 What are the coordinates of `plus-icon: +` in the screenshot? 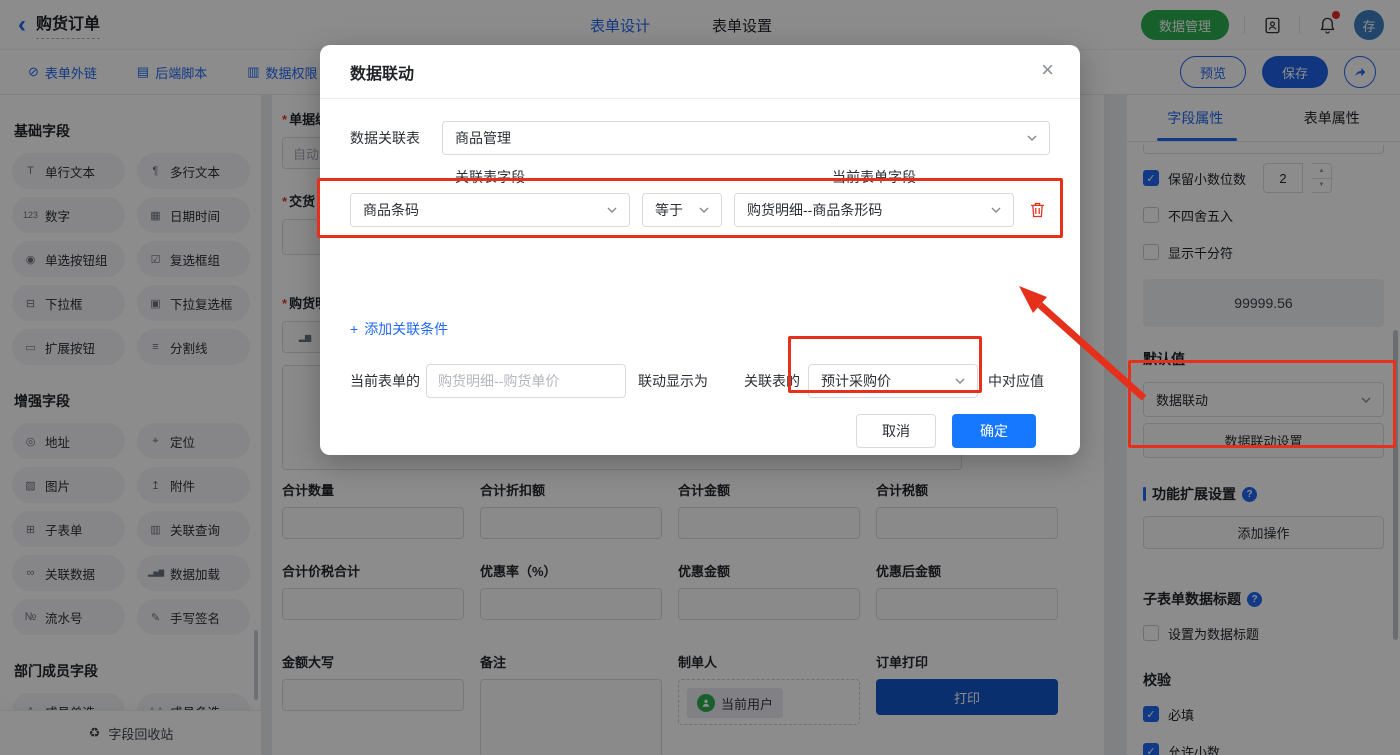 It's located at (354, 329).